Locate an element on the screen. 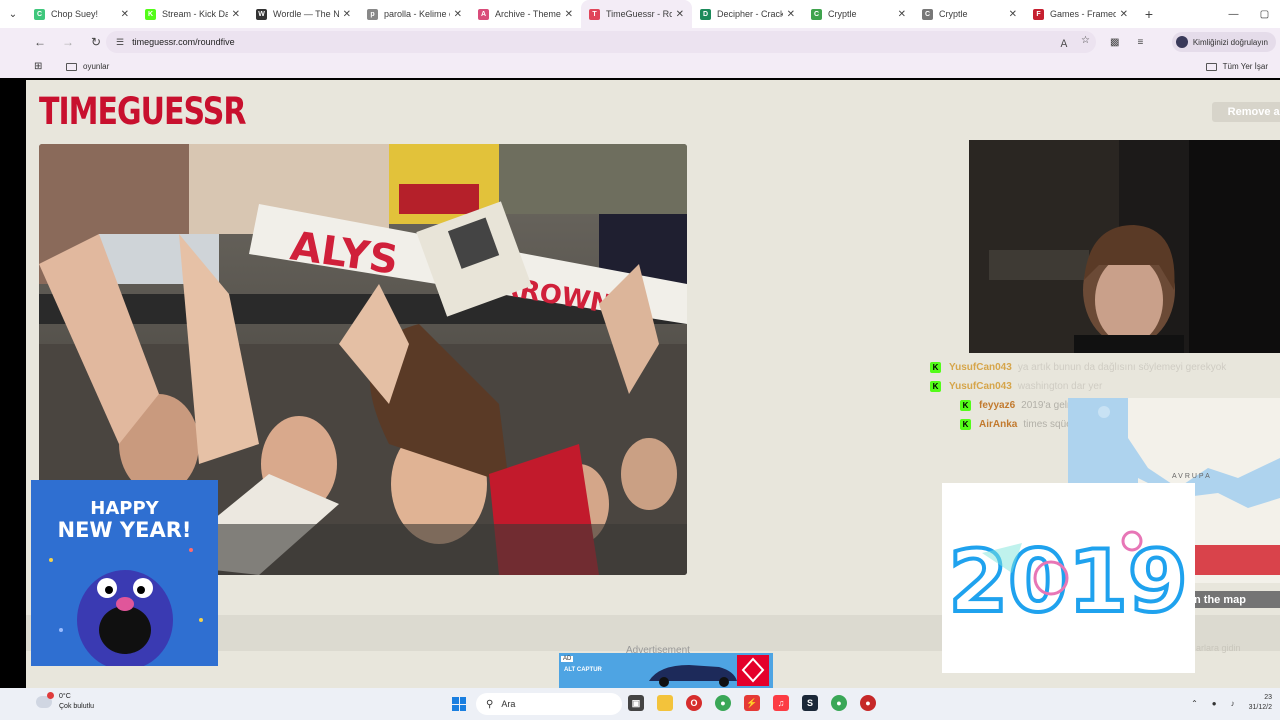  speaker-icon: ♪ is located at coordinates (1233, 703).